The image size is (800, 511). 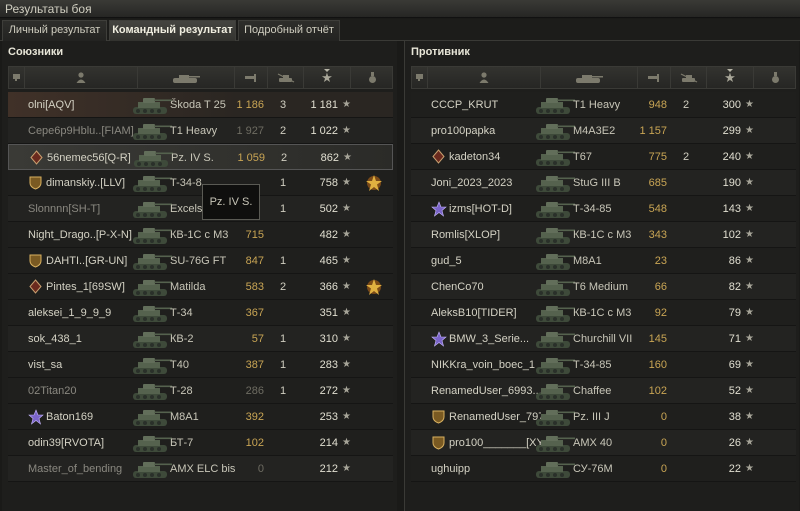 I want to click on kills-value: 2, so click(x=686, y=105).